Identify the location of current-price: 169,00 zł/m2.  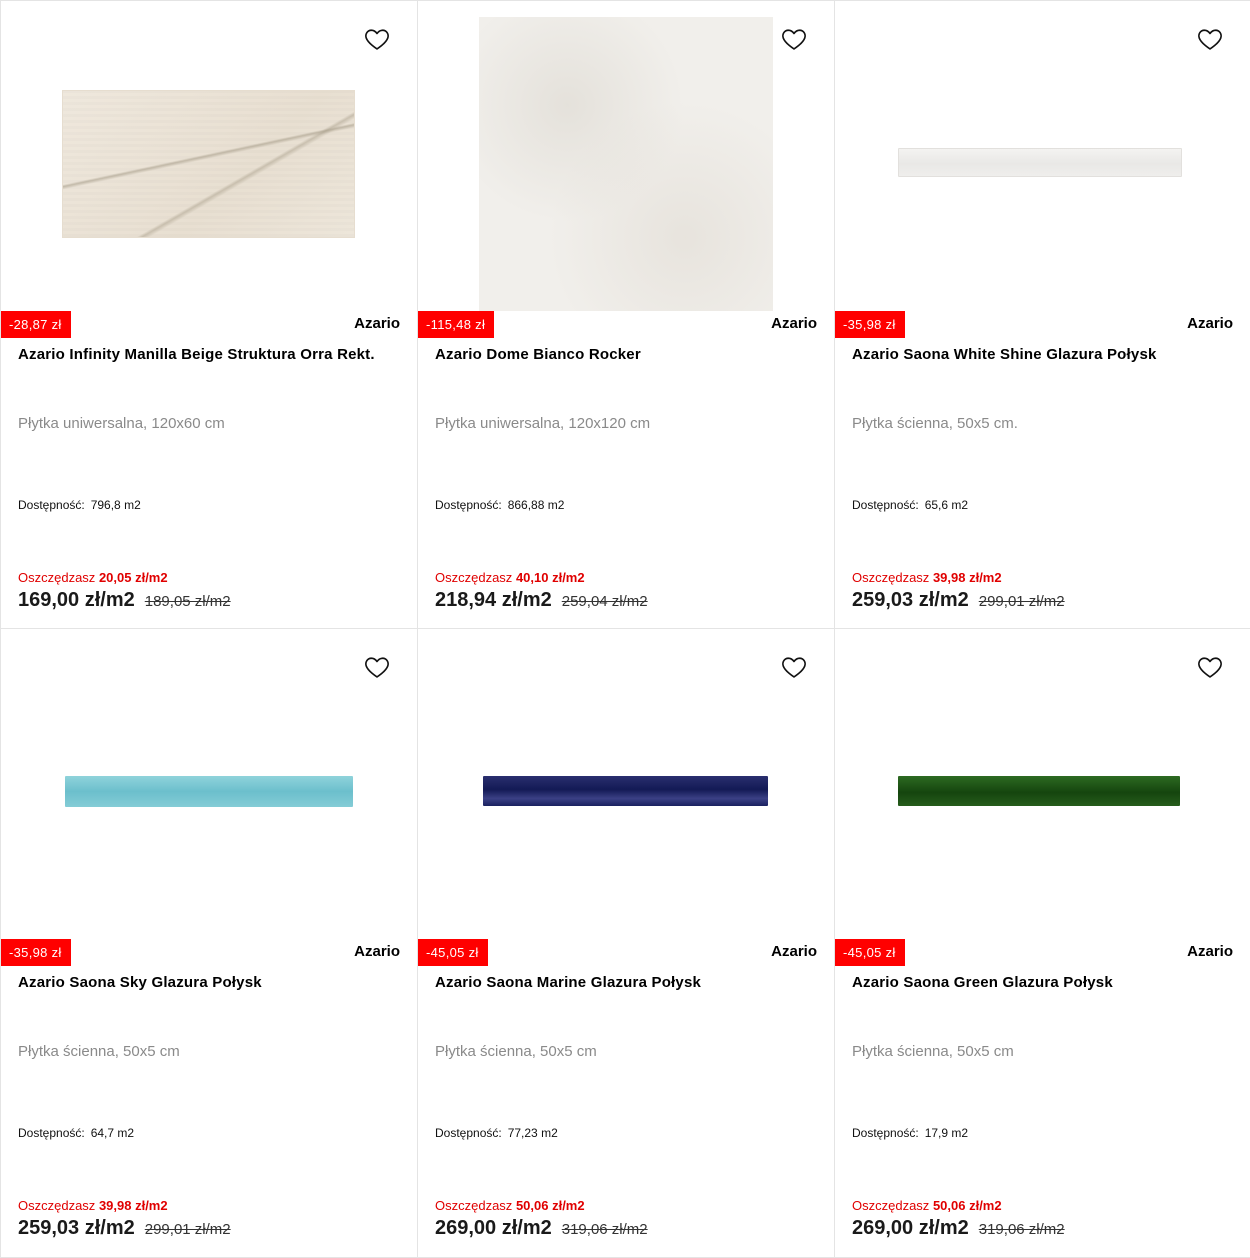
(76, 600).